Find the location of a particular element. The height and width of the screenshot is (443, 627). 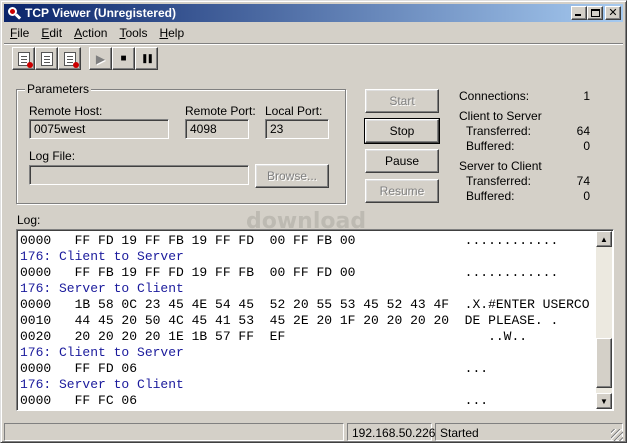

local-port-label: Local Port: is located at coordinates (294, 111).